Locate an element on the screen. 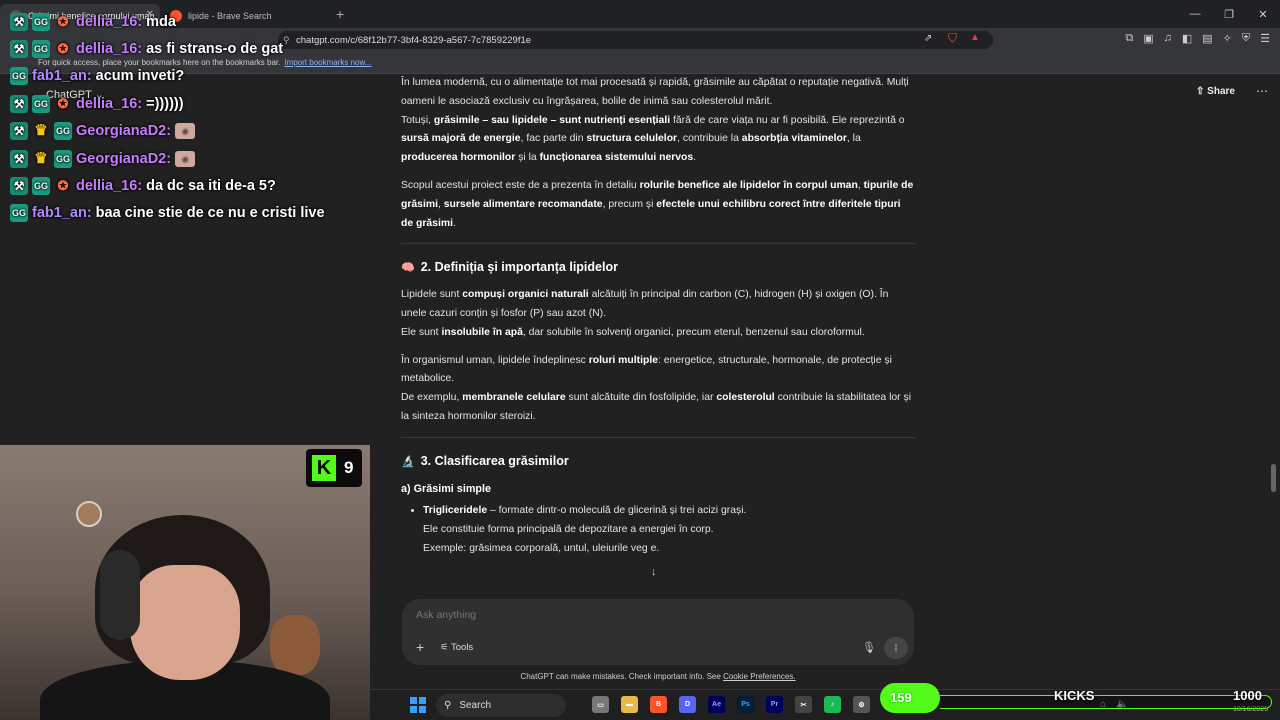  page-scrollbar is located at coordinates (1273, 478).